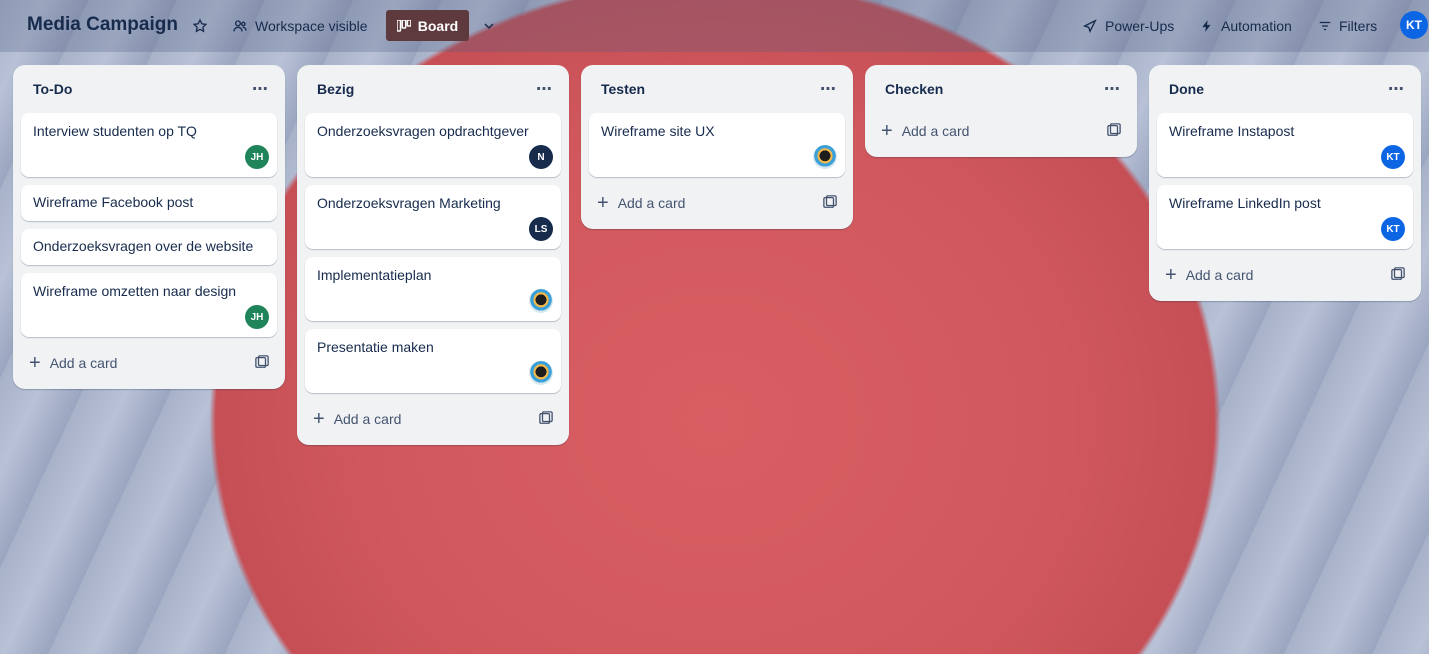 Image resolution: width=1429 pixels, height=654 pixels. What do you see at coordinates (717, 89) in the screenshot?
I see `list-header: Testen ⋯` at bounding box center [717, 89].